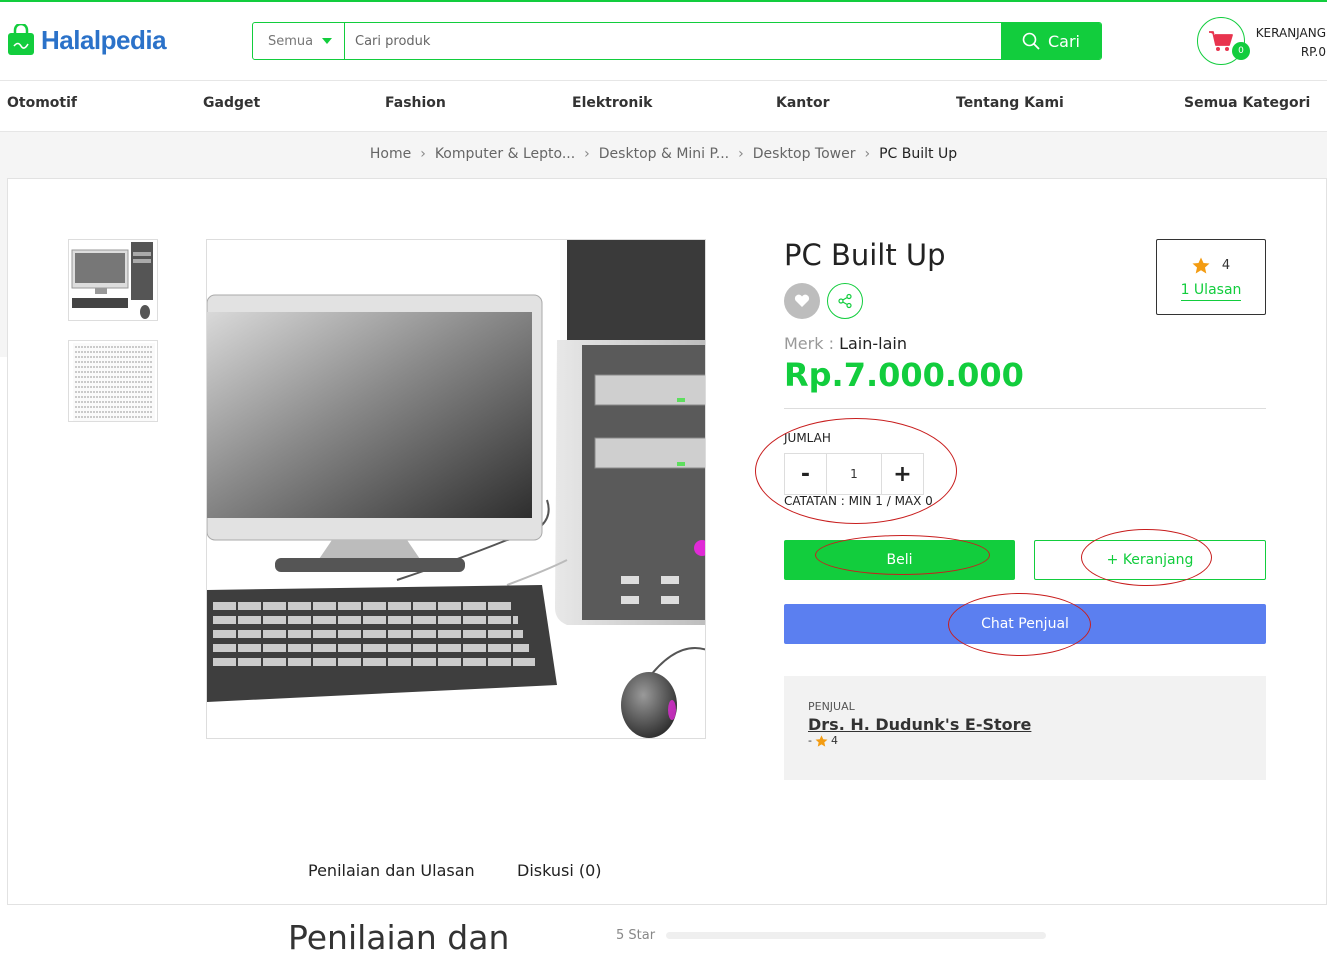  I want to click on reviews-section-title: Penilaian dan, so click(399, 936).